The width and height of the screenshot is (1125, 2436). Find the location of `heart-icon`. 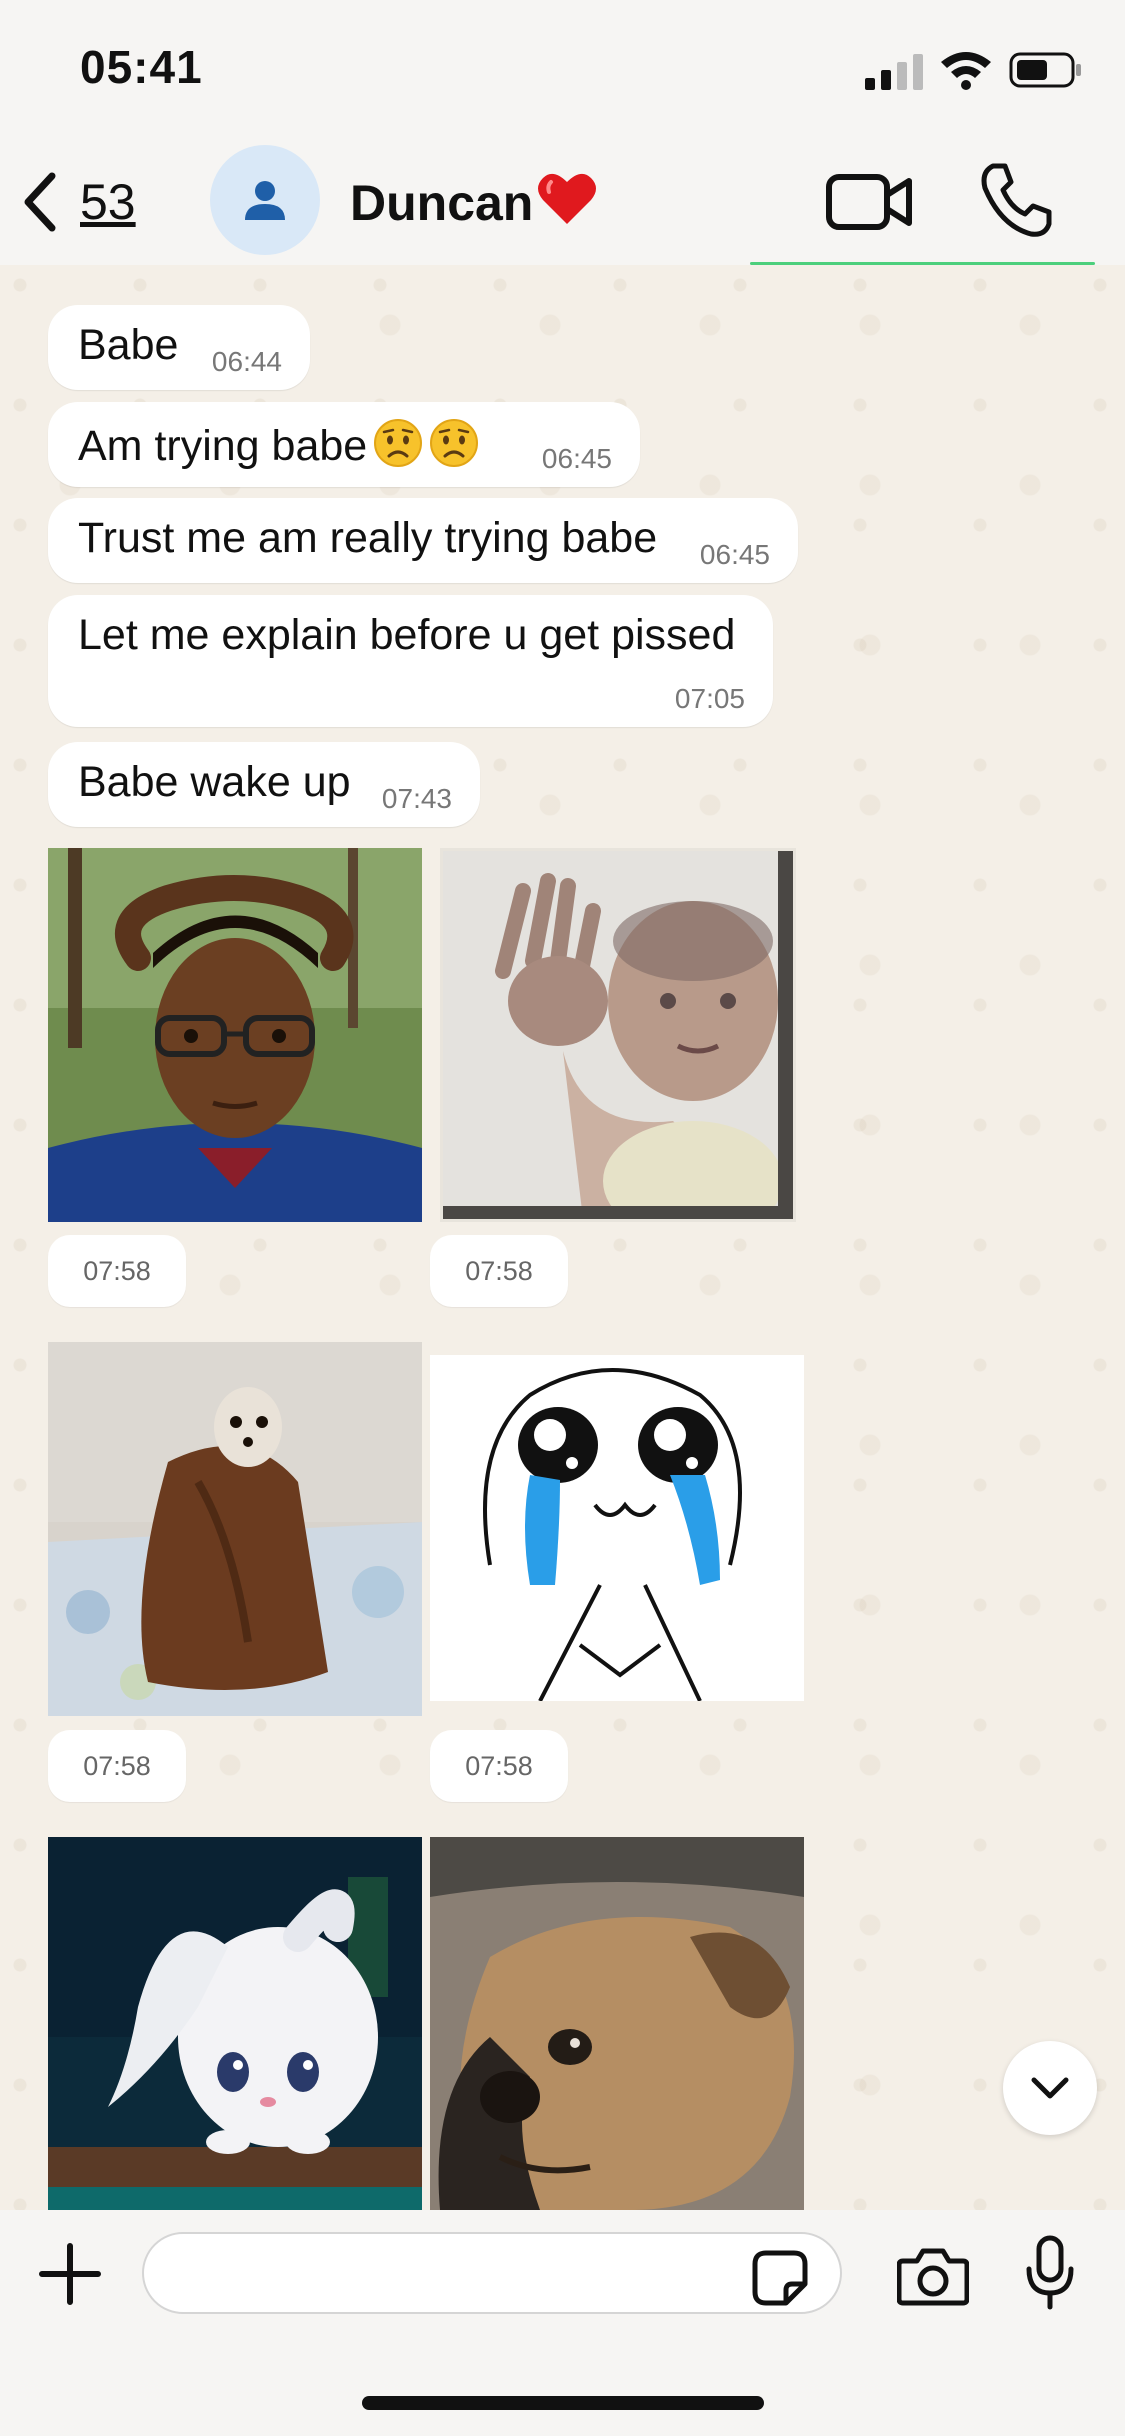

heart-icon is located at coordinates (567, 198).